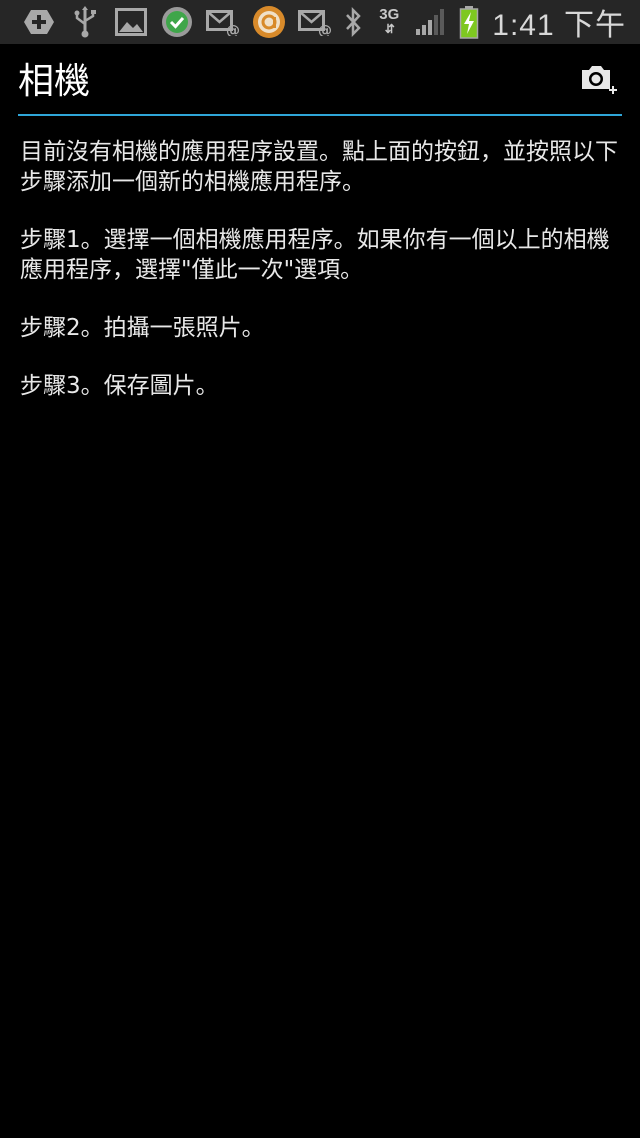  What do you see at coordinates (177, 22) in the screenshot?
I see `check-circle-icon` at bounding box center [177, 22].